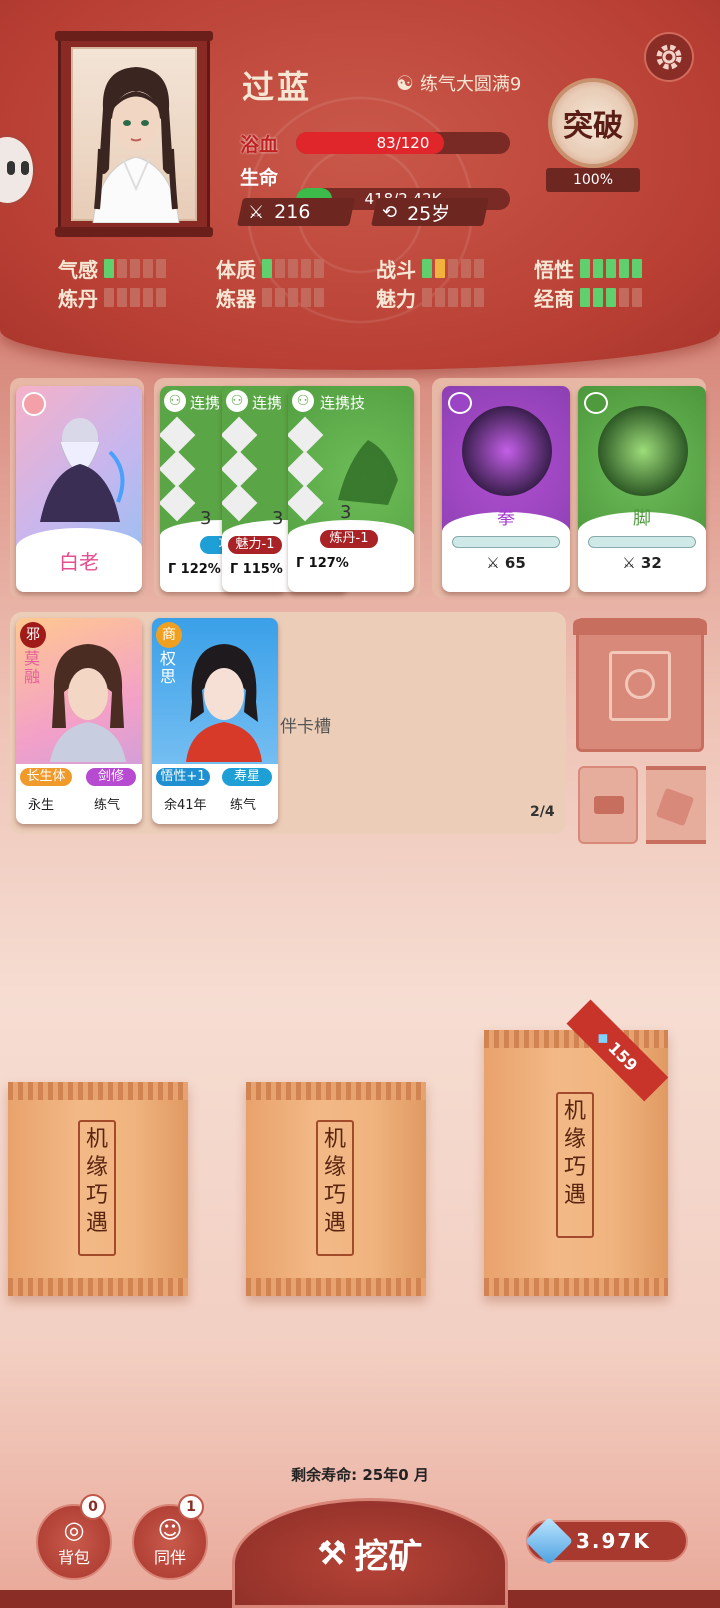 This screenshot has width=720, height=1608. I want to click on attr-tizhi: 体质, so click(270, 268).